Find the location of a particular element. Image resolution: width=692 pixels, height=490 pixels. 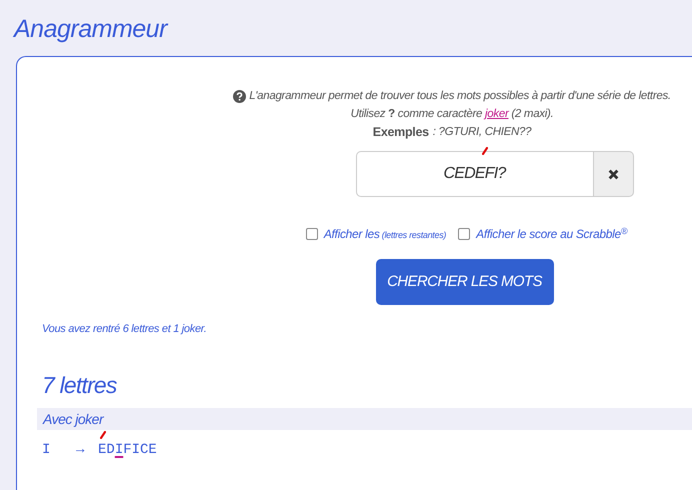

summary-text: Vous avez rentré 6 lettres et 1 joker. is located at coordinates (125, 329).